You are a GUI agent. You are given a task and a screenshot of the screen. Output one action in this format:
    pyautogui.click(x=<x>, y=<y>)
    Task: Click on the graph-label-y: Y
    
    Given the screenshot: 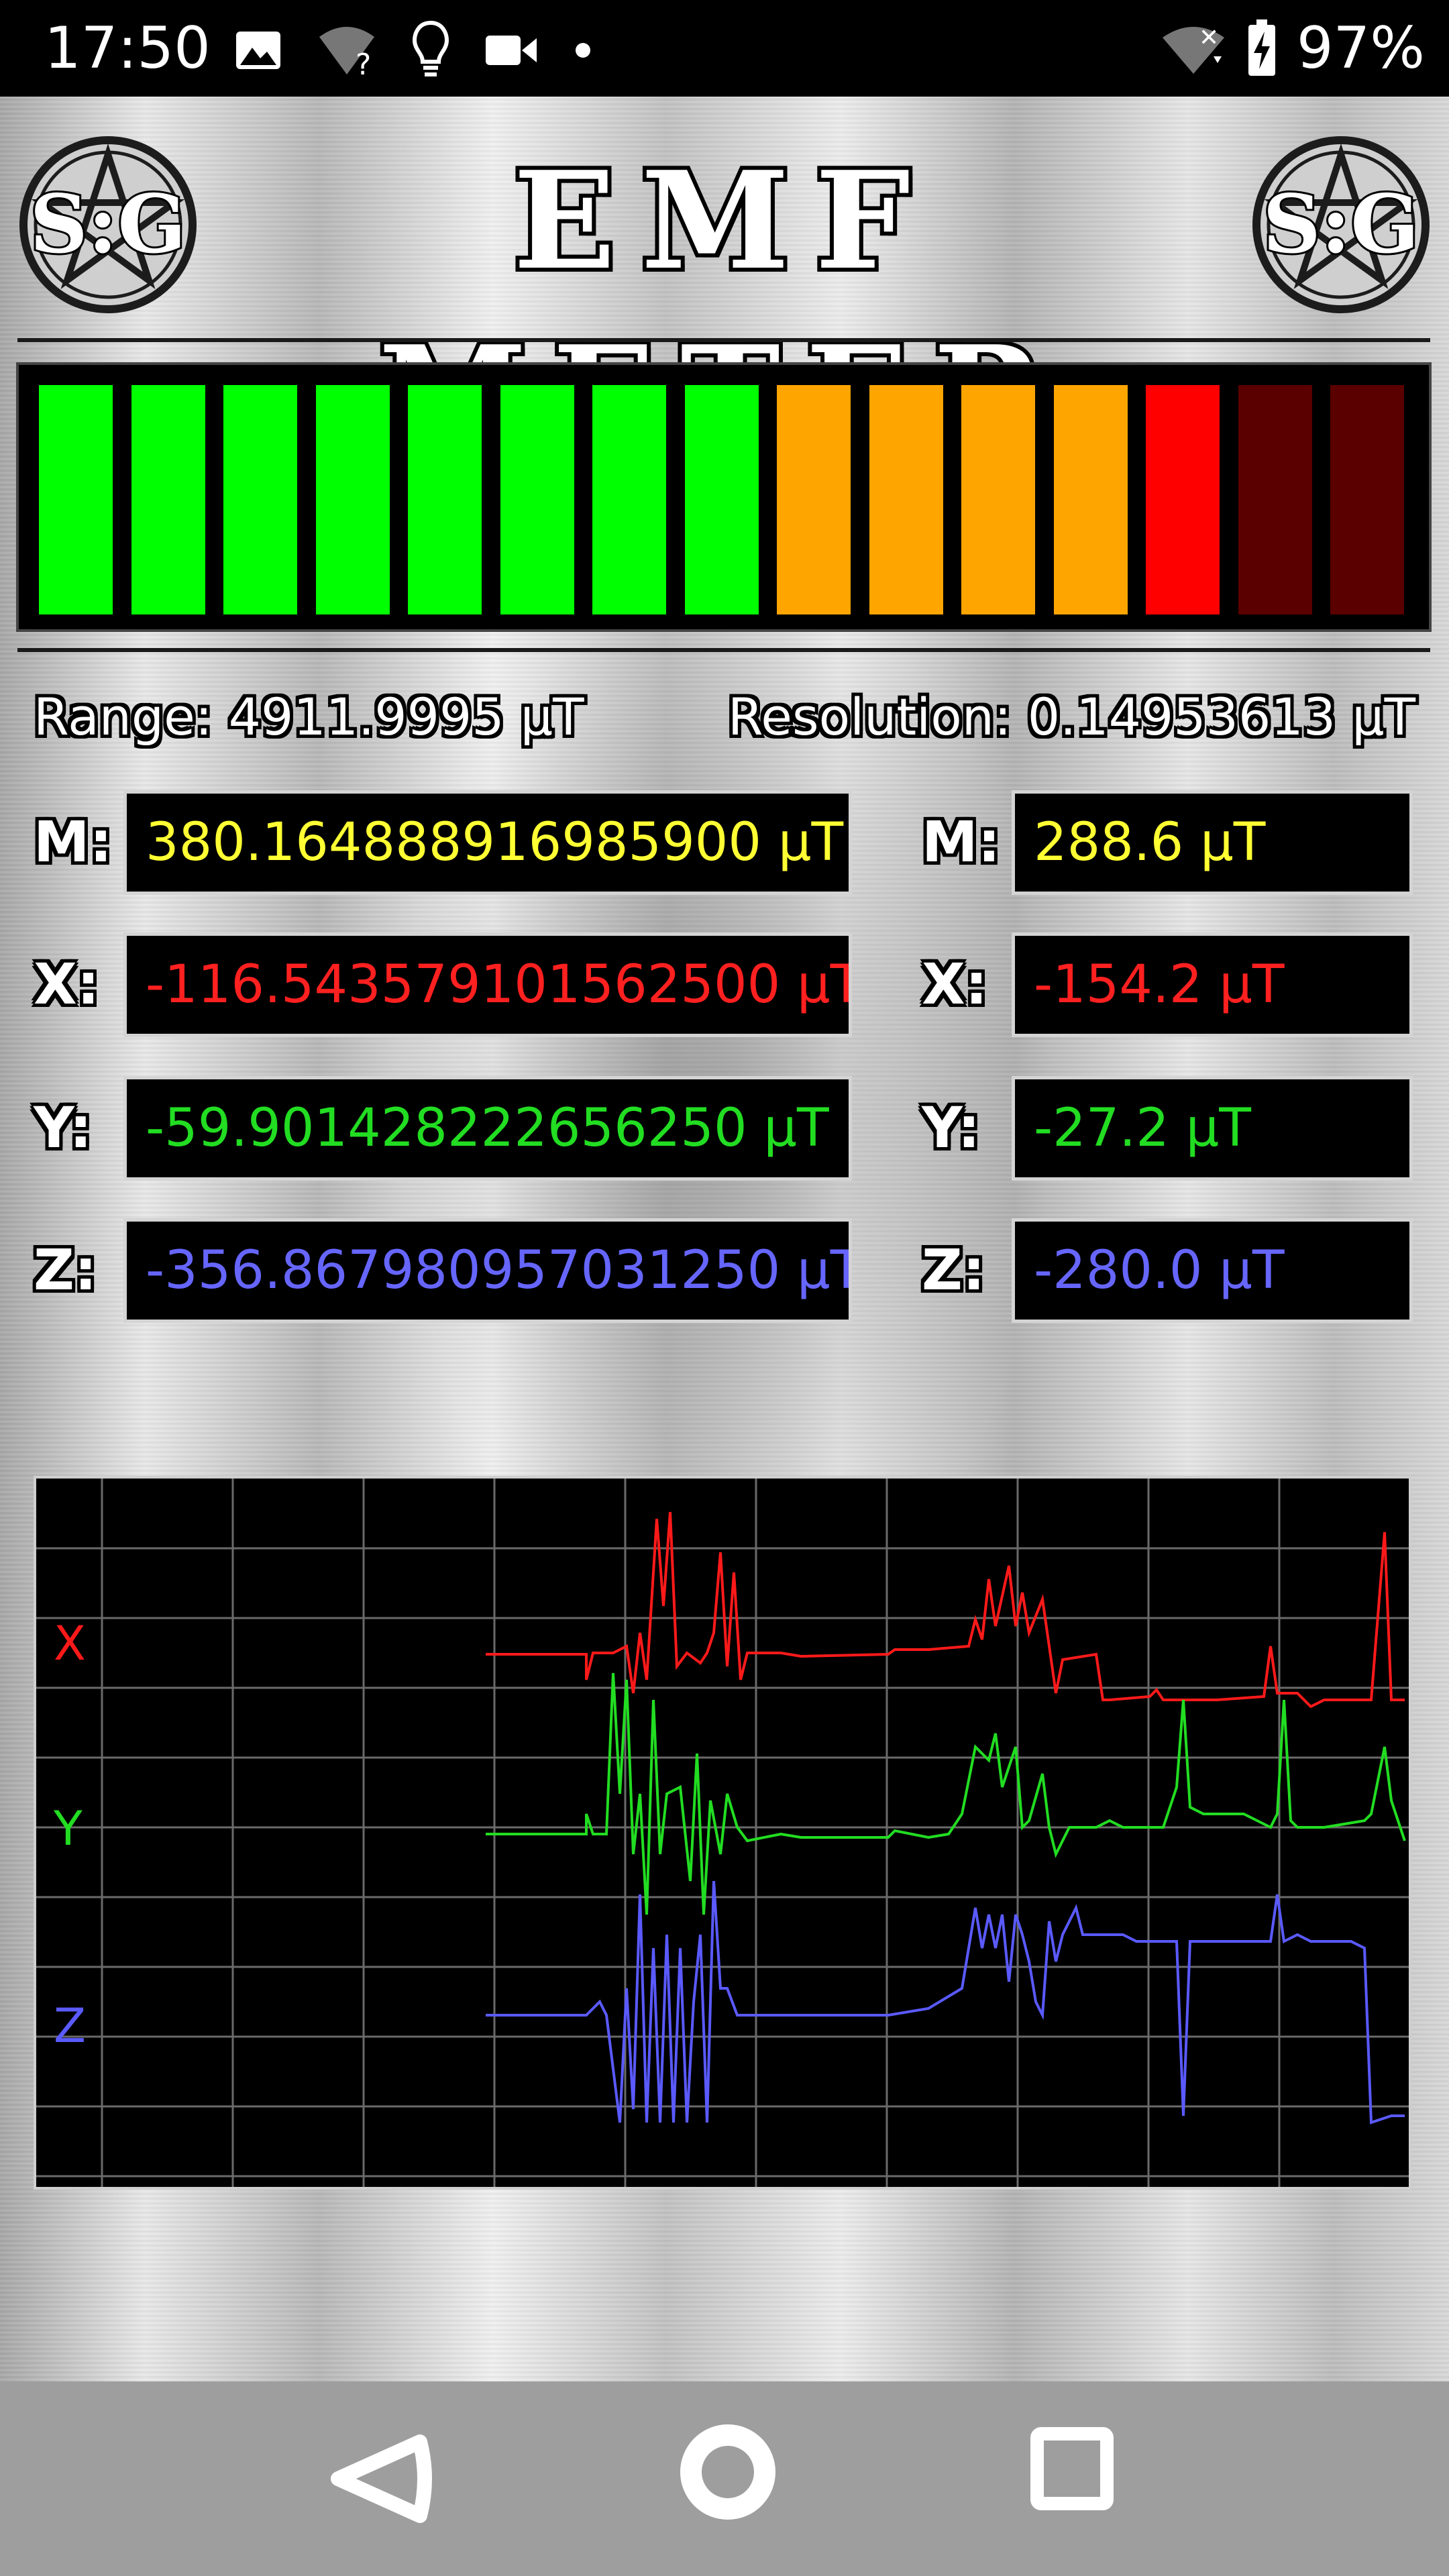 What is the action you would take?
    pyautogui.click(x=68, y=1828)
    